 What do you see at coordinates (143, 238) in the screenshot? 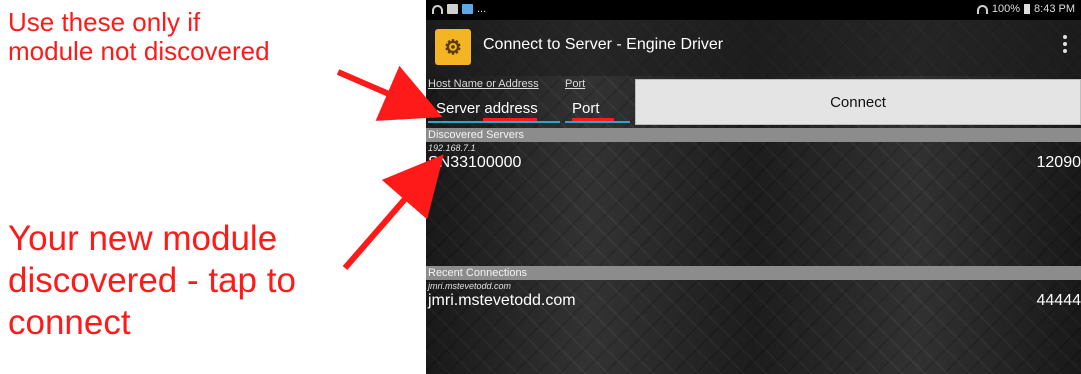
I see `annotation-line: Your new module` at bounding box center [143, 238].